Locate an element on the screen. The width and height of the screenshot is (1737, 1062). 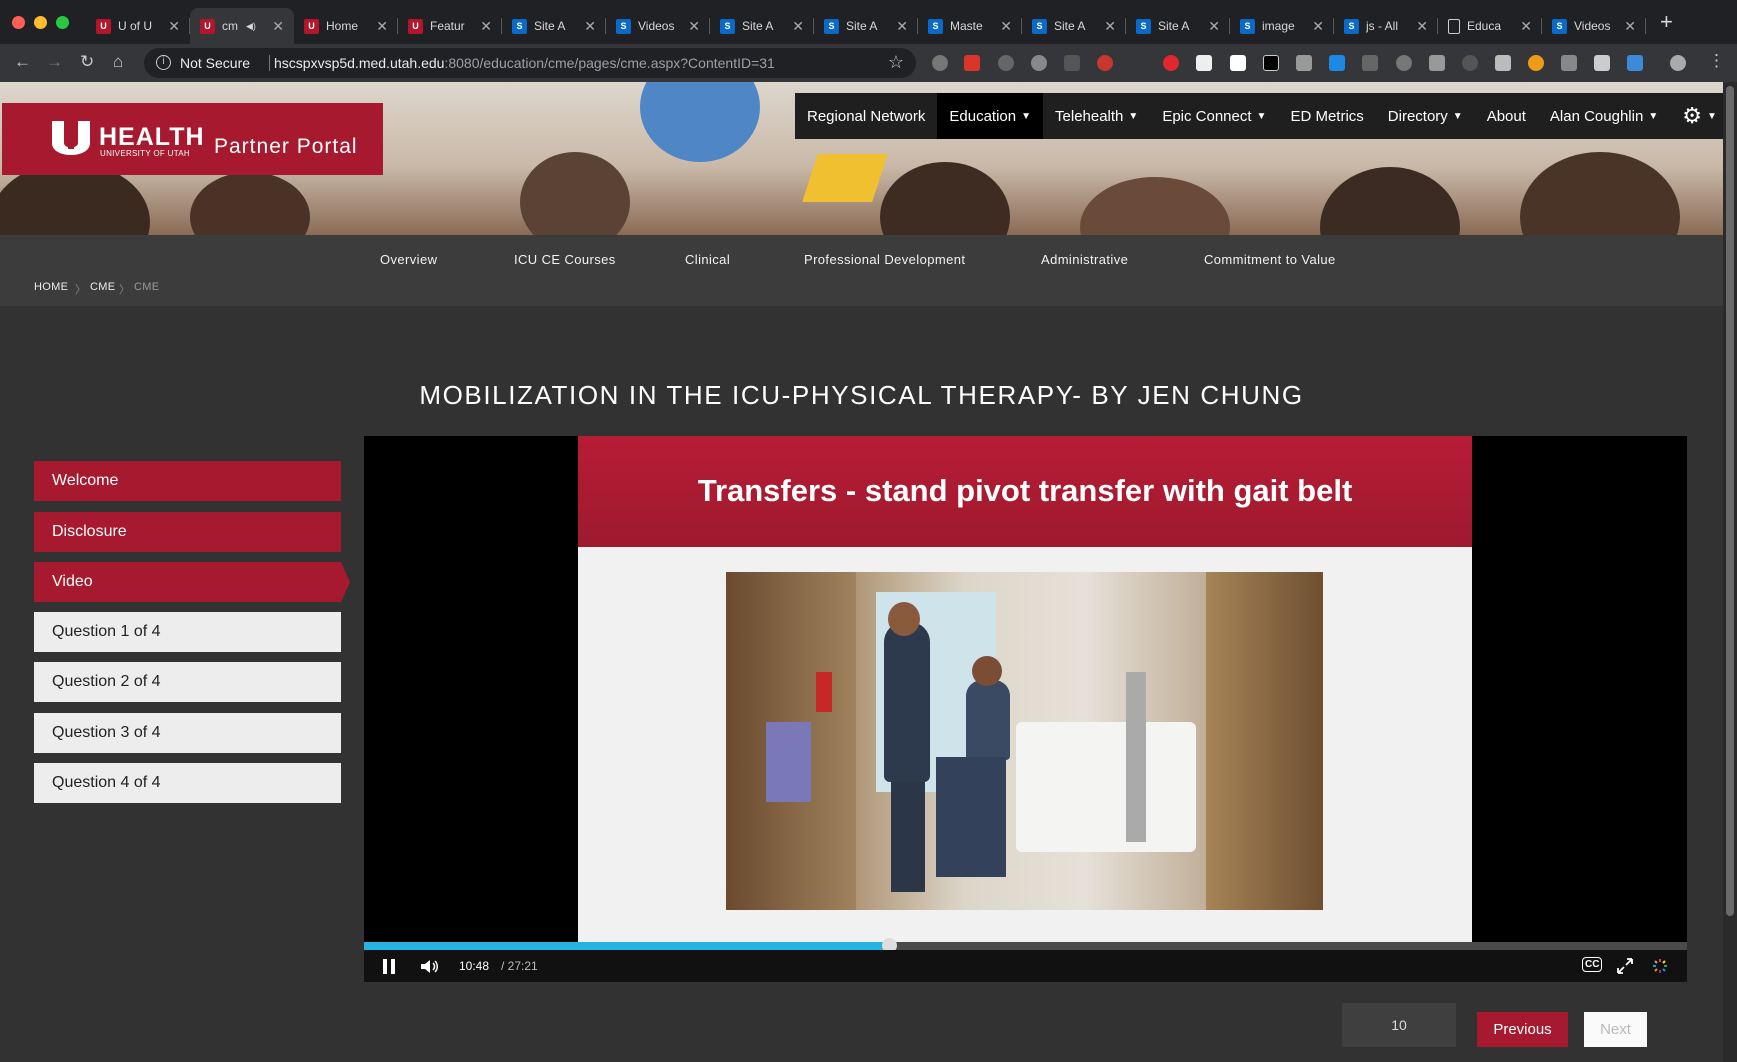
extension-rocket-icon is located at coordinates (1072, 63).